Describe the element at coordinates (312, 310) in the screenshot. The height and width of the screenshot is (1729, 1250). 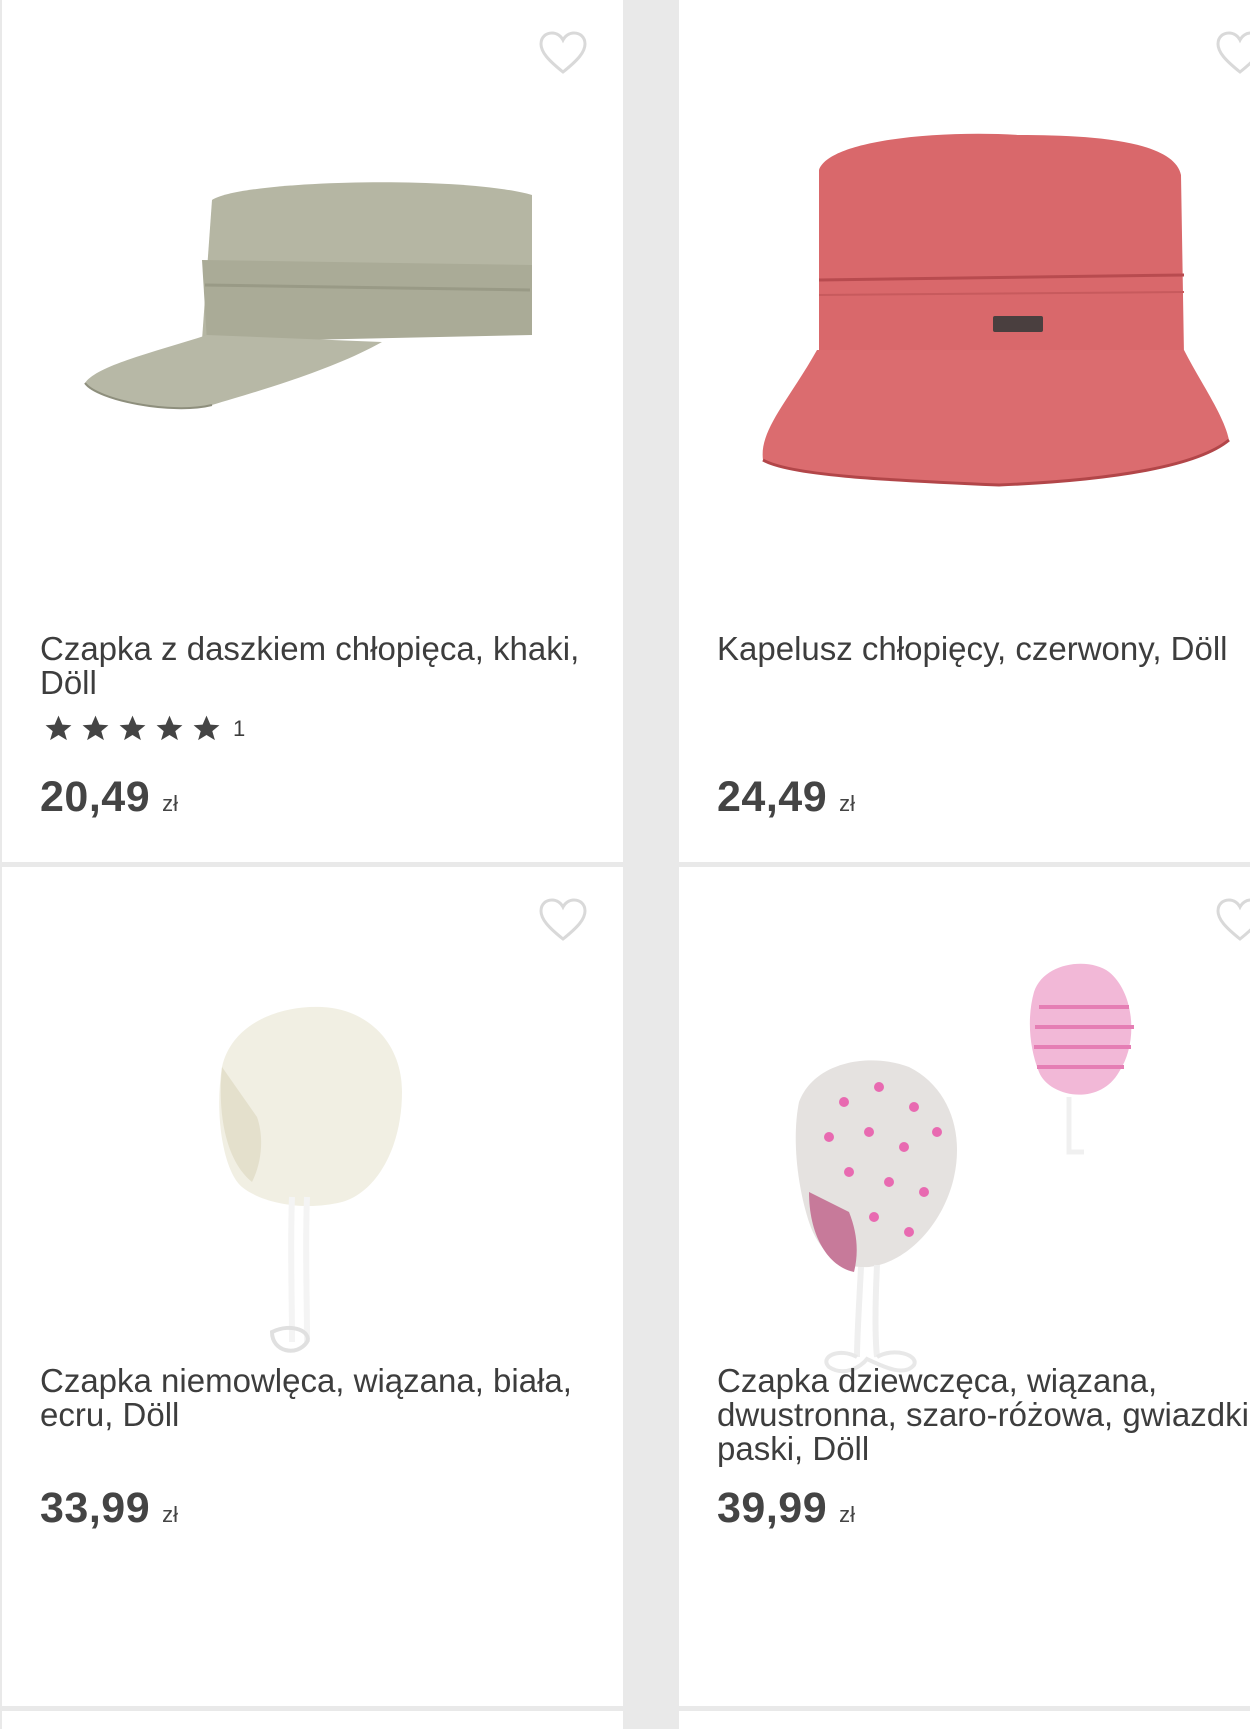
I see `khaki-cap-image` at that location.